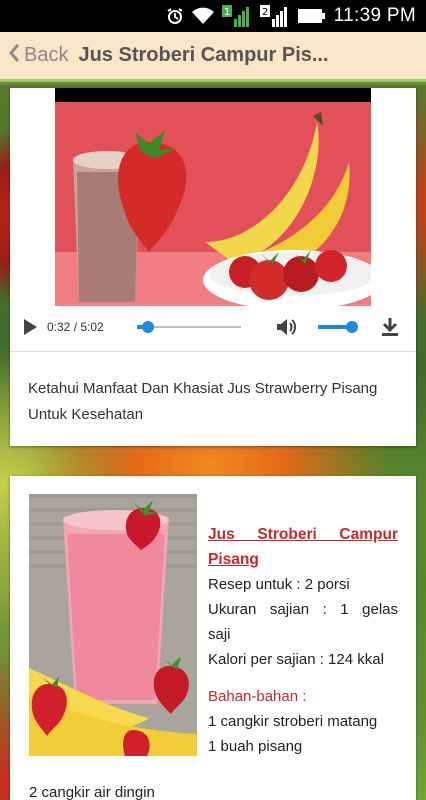 The width and height of the screenshot is (426, 800). I want to click on calories: Kalori per sajian : 124 kkal, so click(296, 659).